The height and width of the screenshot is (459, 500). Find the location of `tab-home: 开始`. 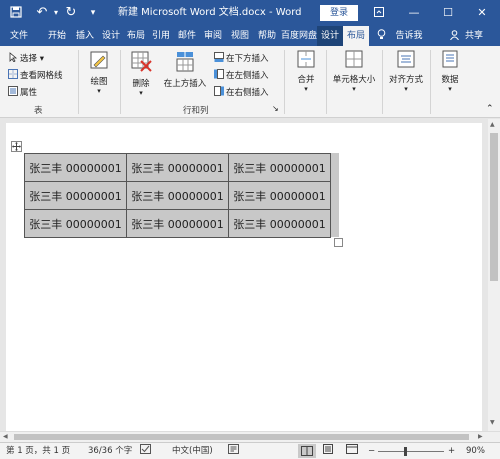

tab-home: 开始 is located at coordinates (57, 36).